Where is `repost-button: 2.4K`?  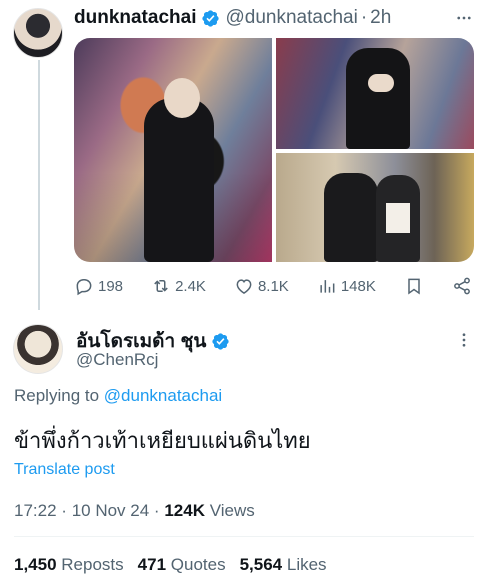
repost-button: 2.4K is located at coordinates (178, 286).